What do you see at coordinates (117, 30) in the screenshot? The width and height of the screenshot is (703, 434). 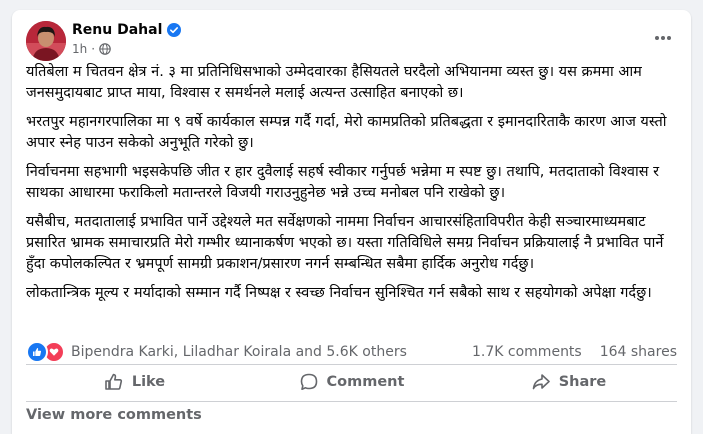 I see `author-name: Renu Dahal` at bounding box center [117, 30].